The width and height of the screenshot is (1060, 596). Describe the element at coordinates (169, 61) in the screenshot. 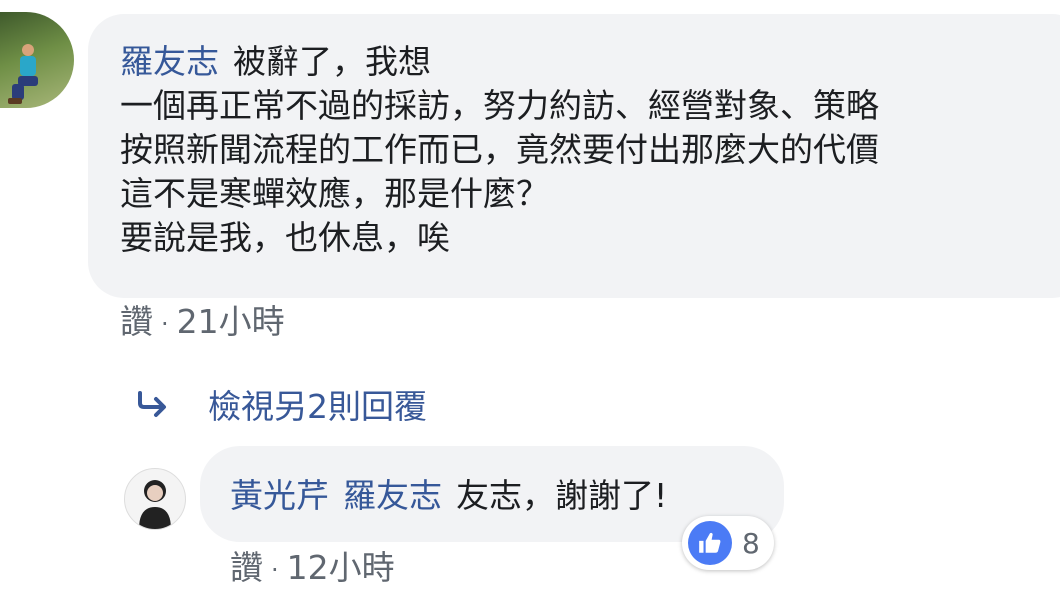

I see `comment-author-link: 羅友志` at that location.